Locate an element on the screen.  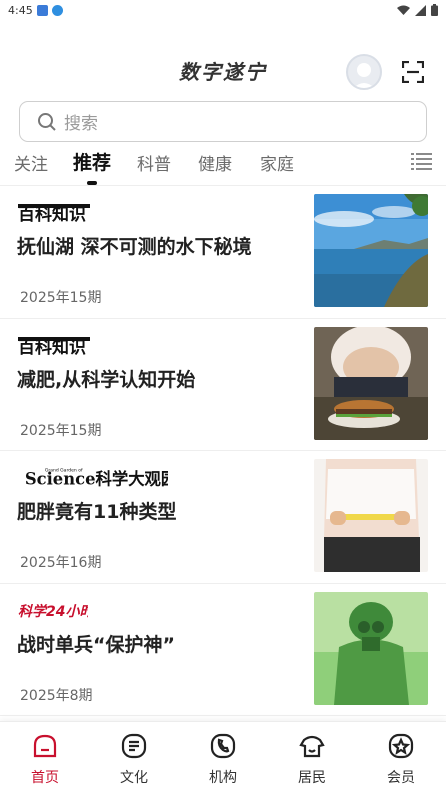
nav-item-culture: 文化 is located at coordinates (134, 759).